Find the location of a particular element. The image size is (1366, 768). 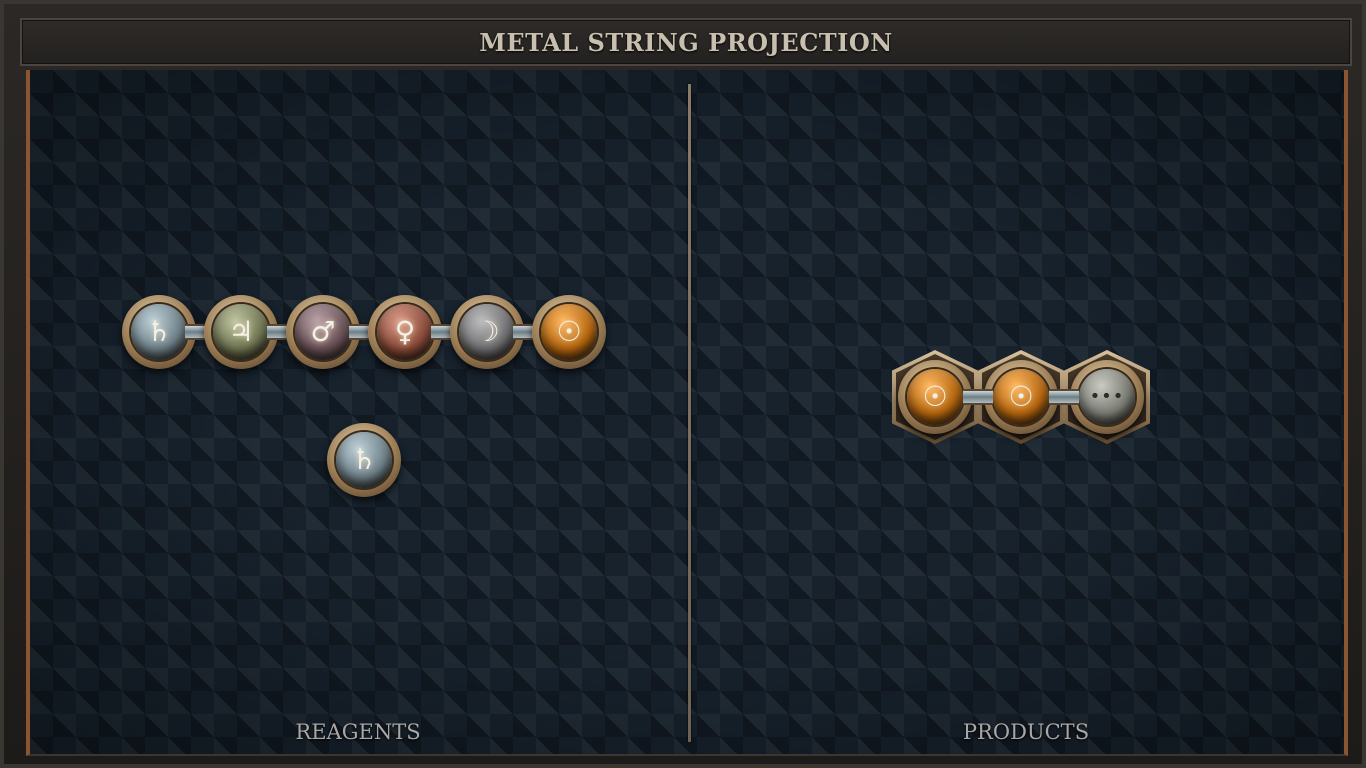

iron-orb: ♂ is located at coordinates (323, 332).